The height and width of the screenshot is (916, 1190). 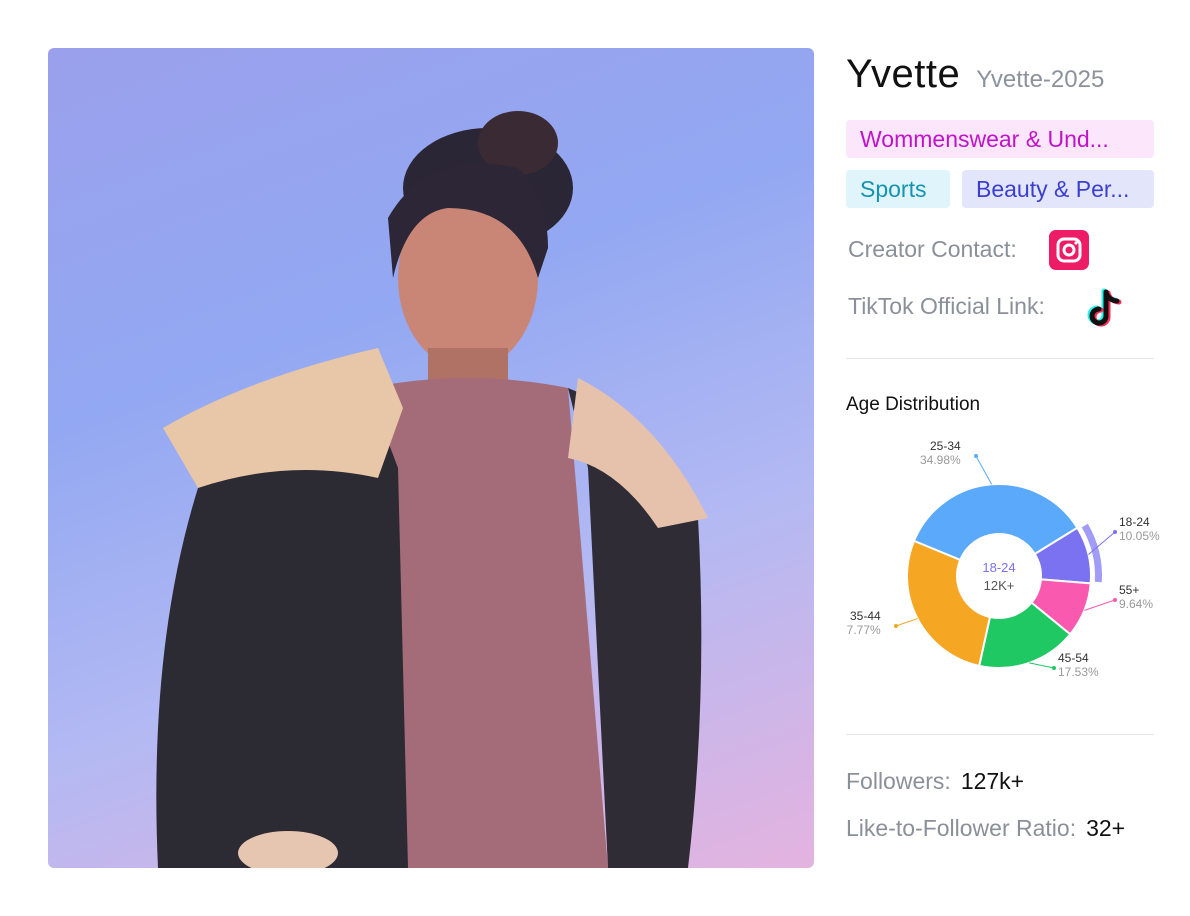 I want to click on profile-header: Yvette Yvette-2025, so click(x=975, y=74).